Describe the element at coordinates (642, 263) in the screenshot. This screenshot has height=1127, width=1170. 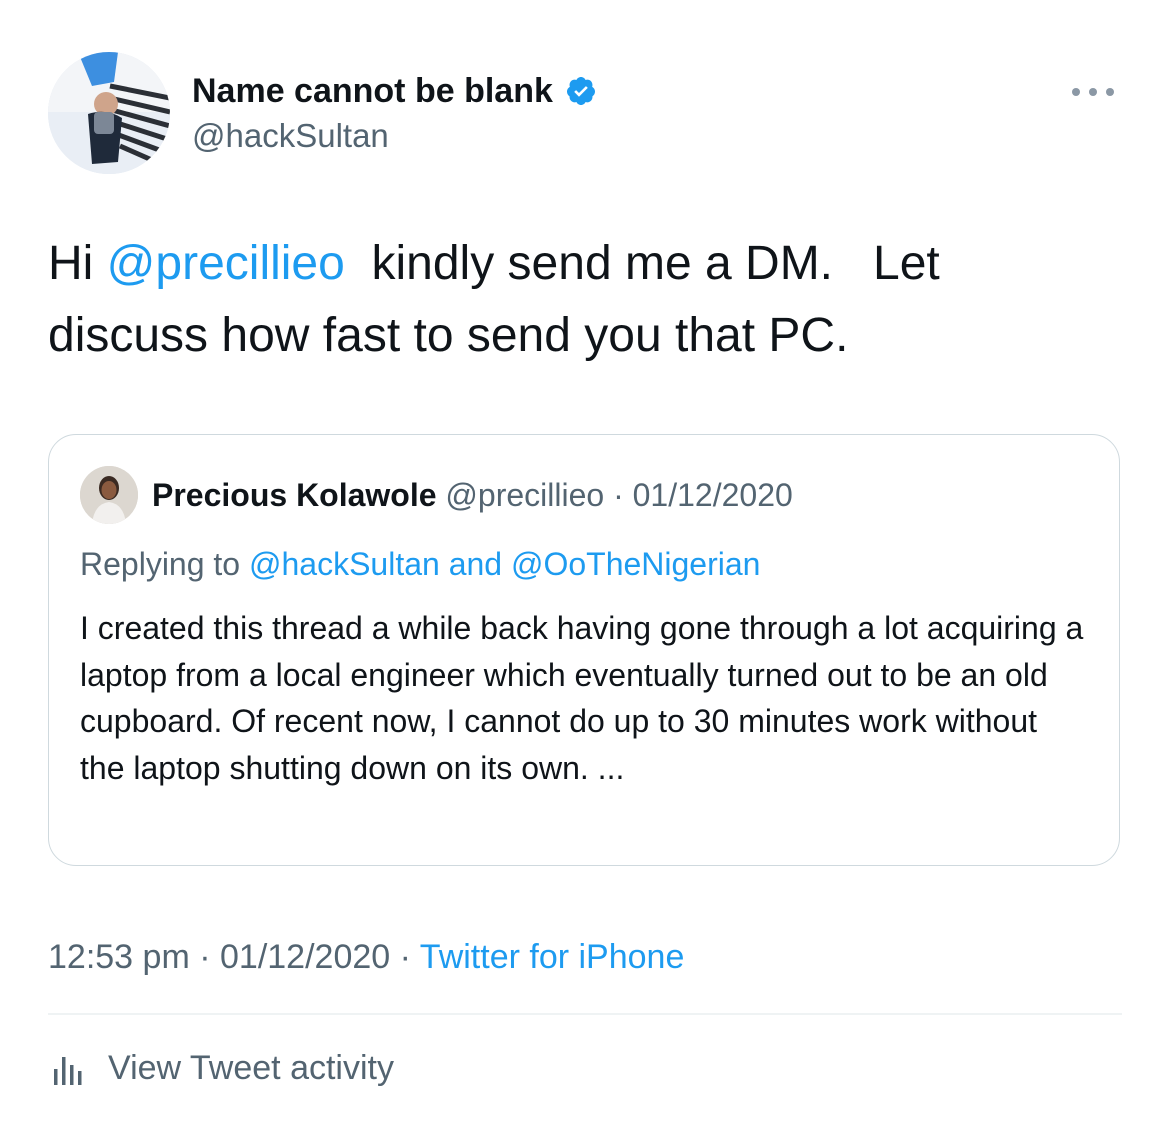
I see `tweet-text-line-1-rest: kindly send me a DM. Let` at that location.